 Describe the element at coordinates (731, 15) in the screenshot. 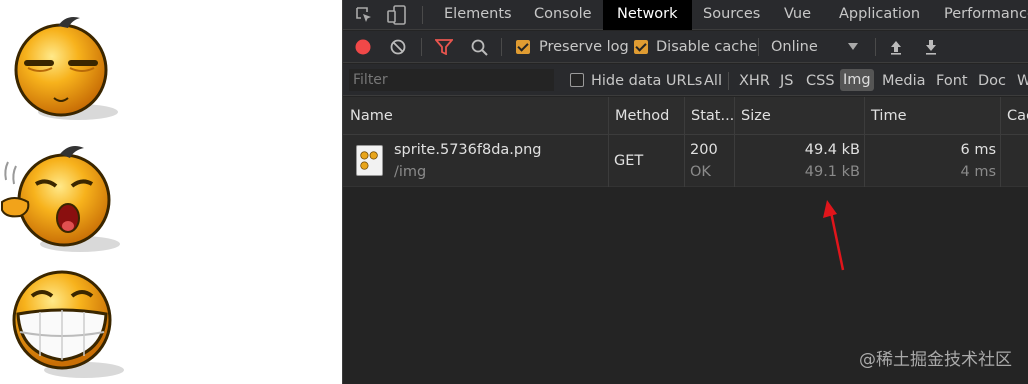

I see `tab-sources: Sources` at that location.